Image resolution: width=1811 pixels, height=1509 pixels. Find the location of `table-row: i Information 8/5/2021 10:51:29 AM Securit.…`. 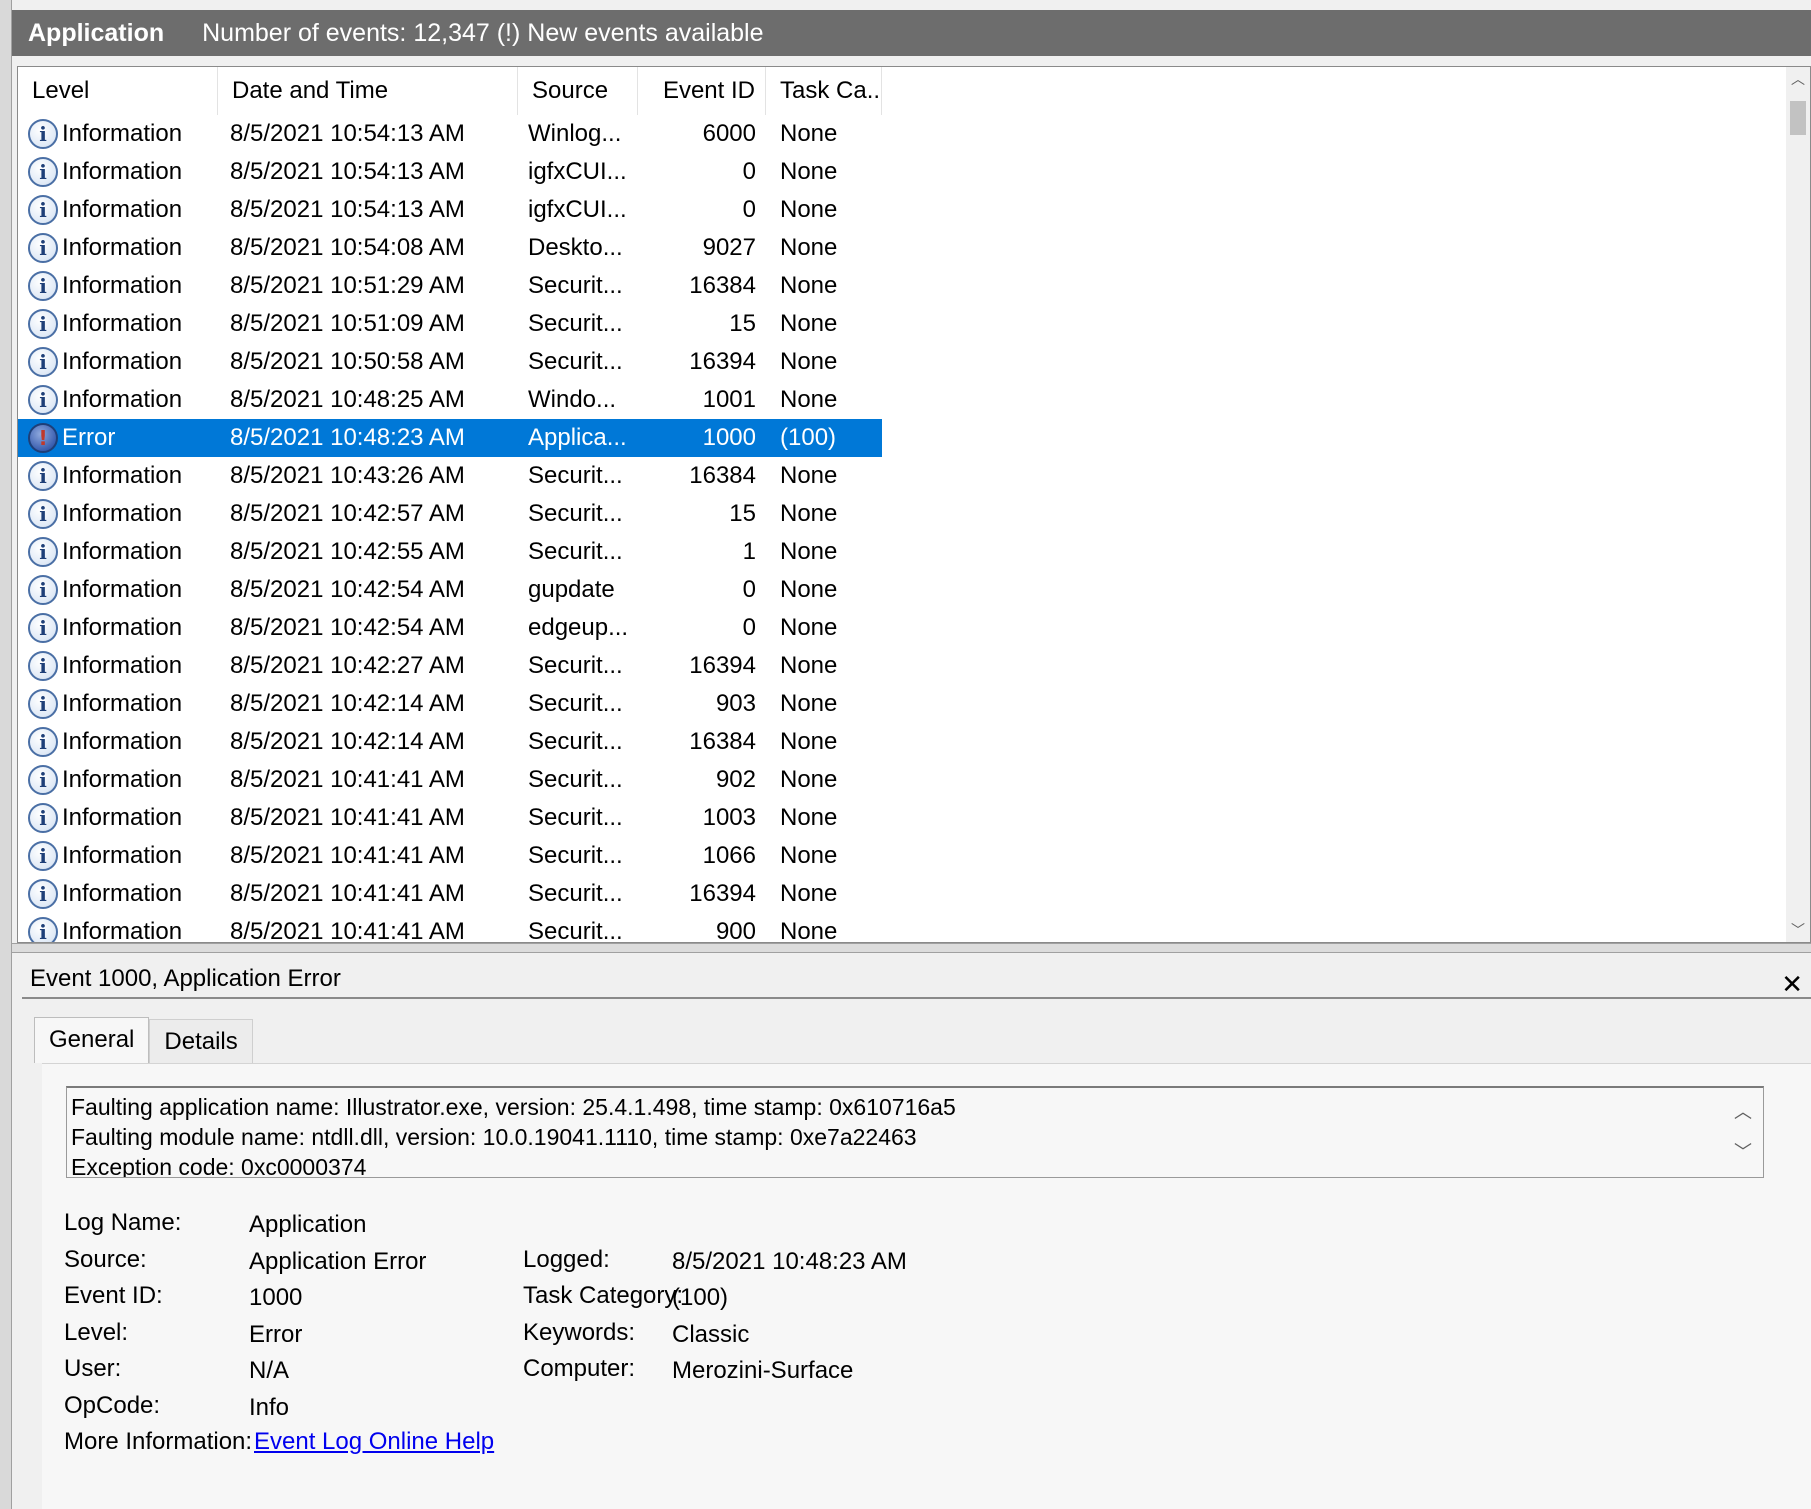

table-row: i Information 8/5/2021 10:51:29 AM Securit.… is located at coordinates (902, 286).